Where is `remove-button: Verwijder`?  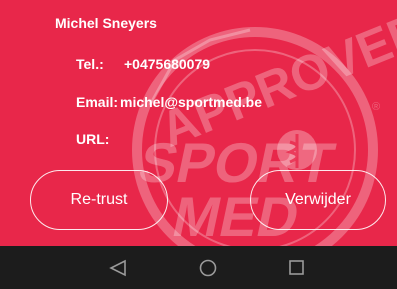
remove-button: Verwijder is located at coordinates (318, 200).